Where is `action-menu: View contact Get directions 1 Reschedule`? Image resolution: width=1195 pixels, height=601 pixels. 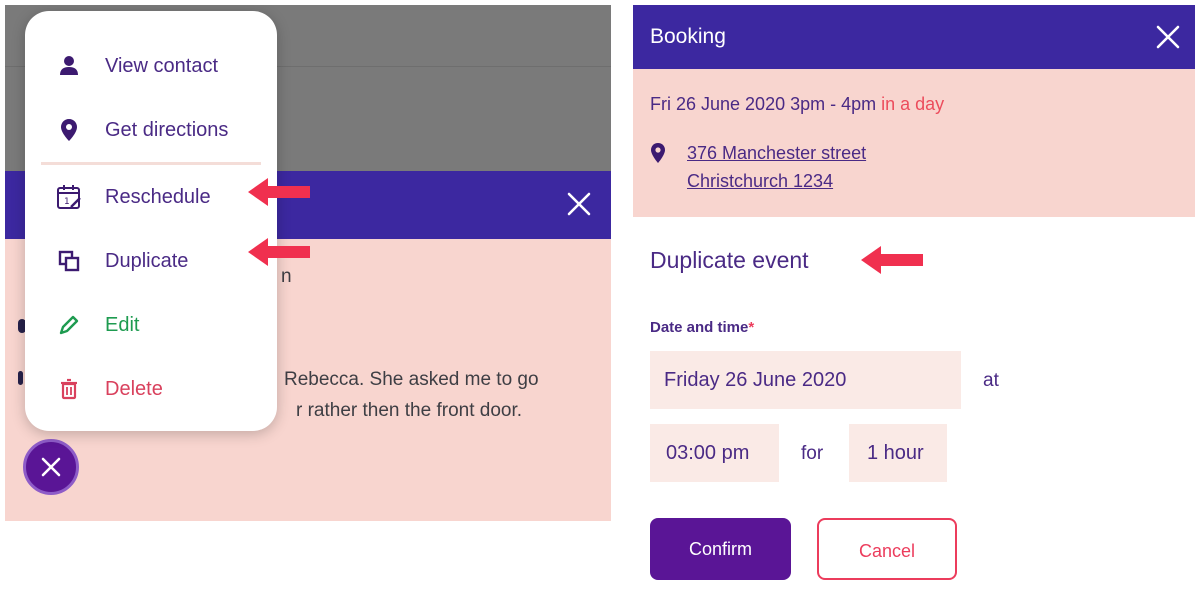
action-menu: View contact Get directions 1 Reschedule is located at coordinates (151, 221).